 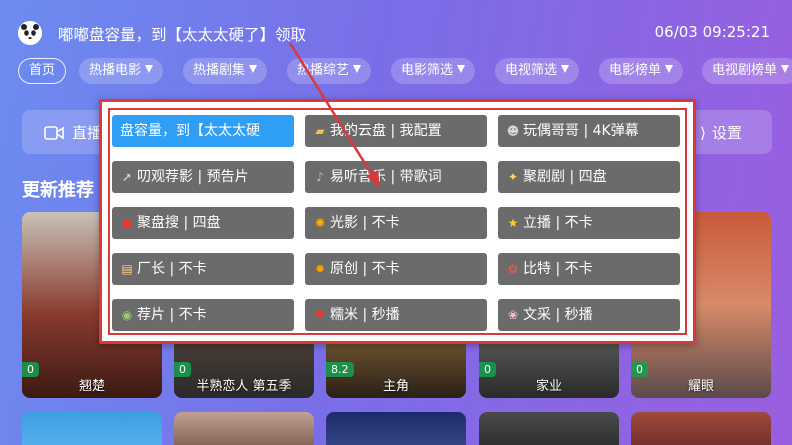 I want to click on source-label: 糯米 | 秒播, so click(x=365, y=315).